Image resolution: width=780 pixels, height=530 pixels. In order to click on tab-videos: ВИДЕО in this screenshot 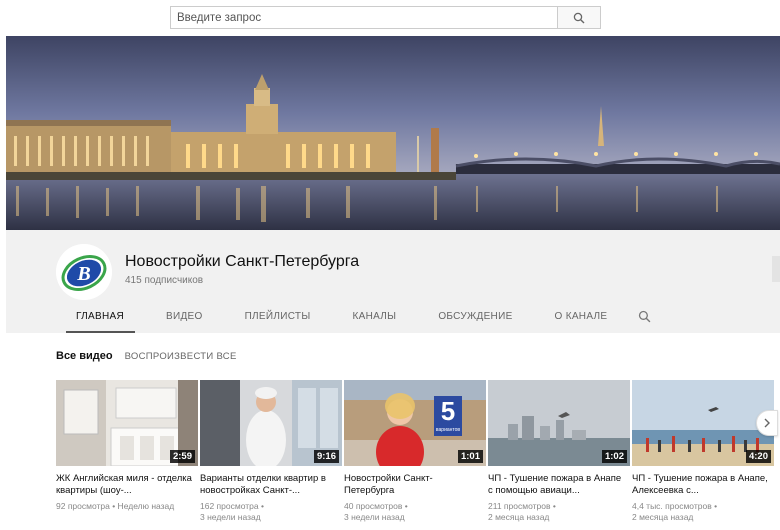, I will do `click(184, 316)`.